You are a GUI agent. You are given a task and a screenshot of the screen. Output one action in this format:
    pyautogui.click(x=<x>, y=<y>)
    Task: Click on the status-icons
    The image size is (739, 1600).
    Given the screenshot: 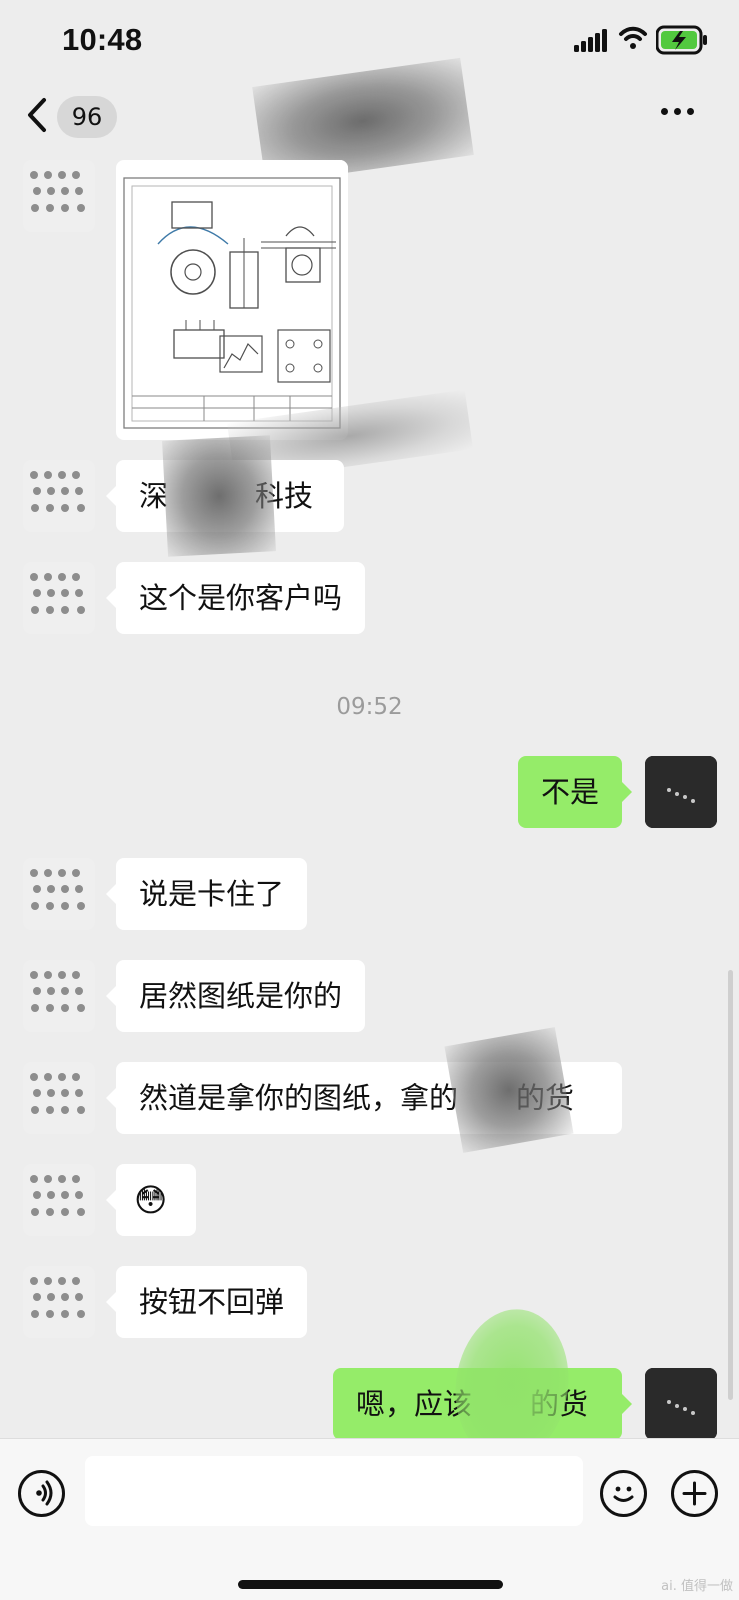 What is the action you would take?
    pyautogui.click(x=641, y=41)
    